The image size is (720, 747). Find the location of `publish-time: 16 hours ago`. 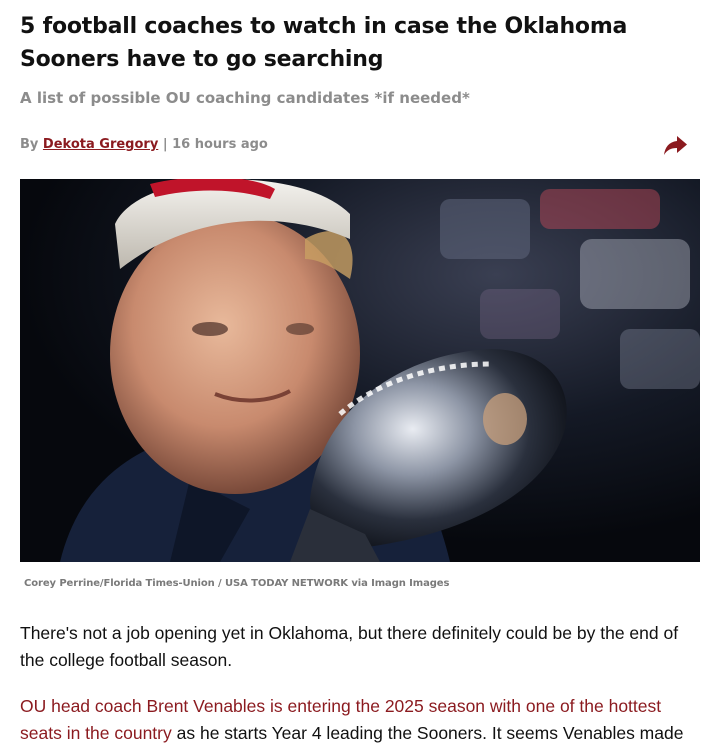

publish-time: 16 hours ago is located at coordinates (220, 144).